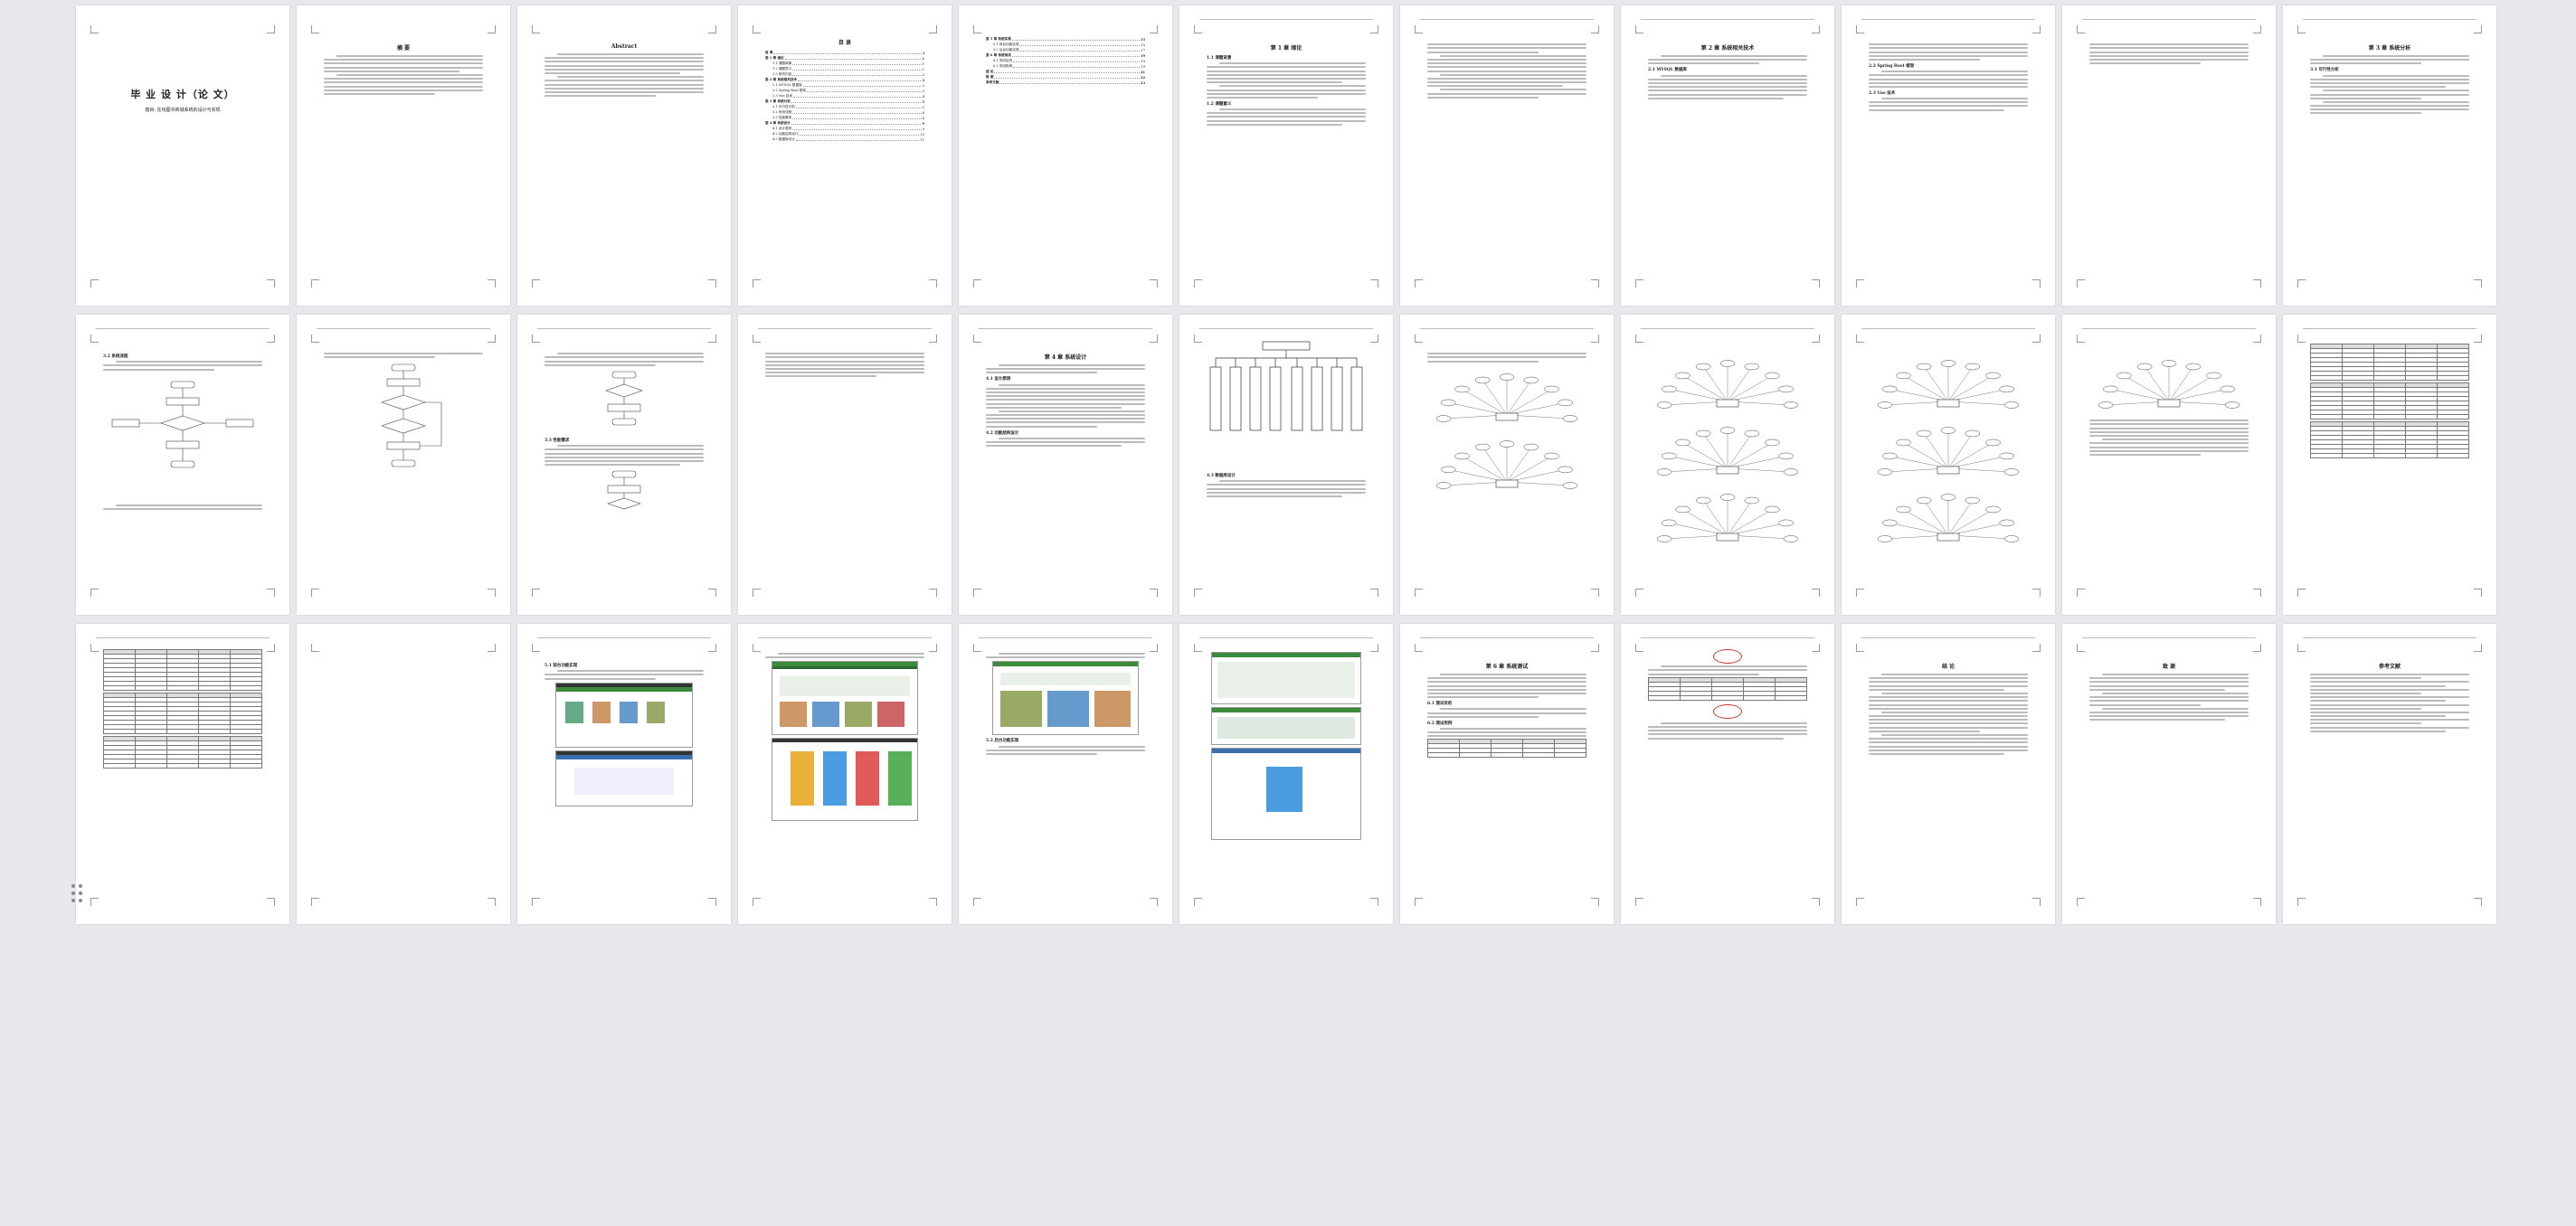  Describe the element at coordinates (990, 71) in the screenshot. I see `toc-entry-label: 结 论` at that location.